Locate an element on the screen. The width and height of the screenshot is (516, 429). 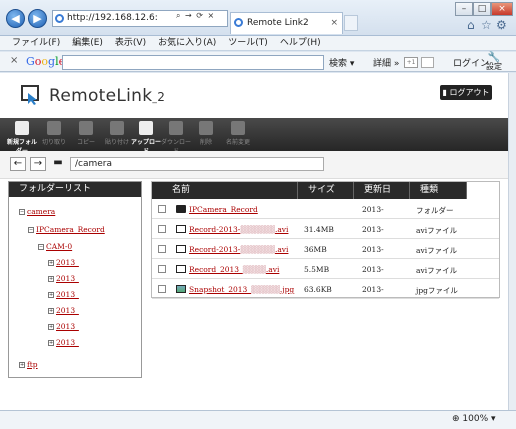
google-share-icon is located at coordinates (427, 62).